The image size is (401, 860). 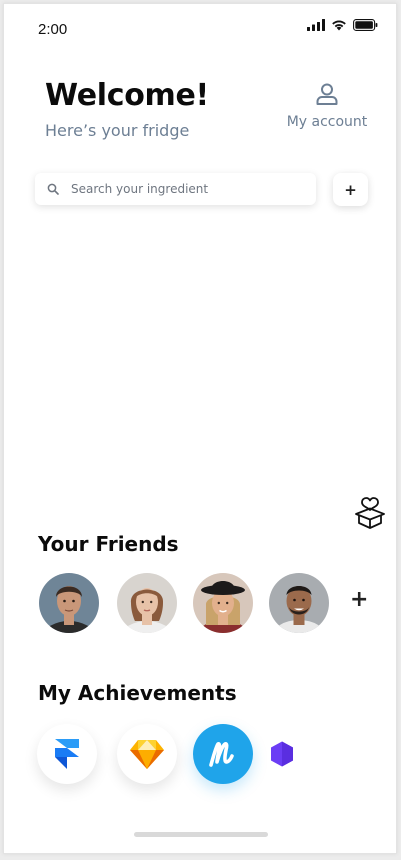 I want to click on donate-box-icon, so click(x=370, y=513).